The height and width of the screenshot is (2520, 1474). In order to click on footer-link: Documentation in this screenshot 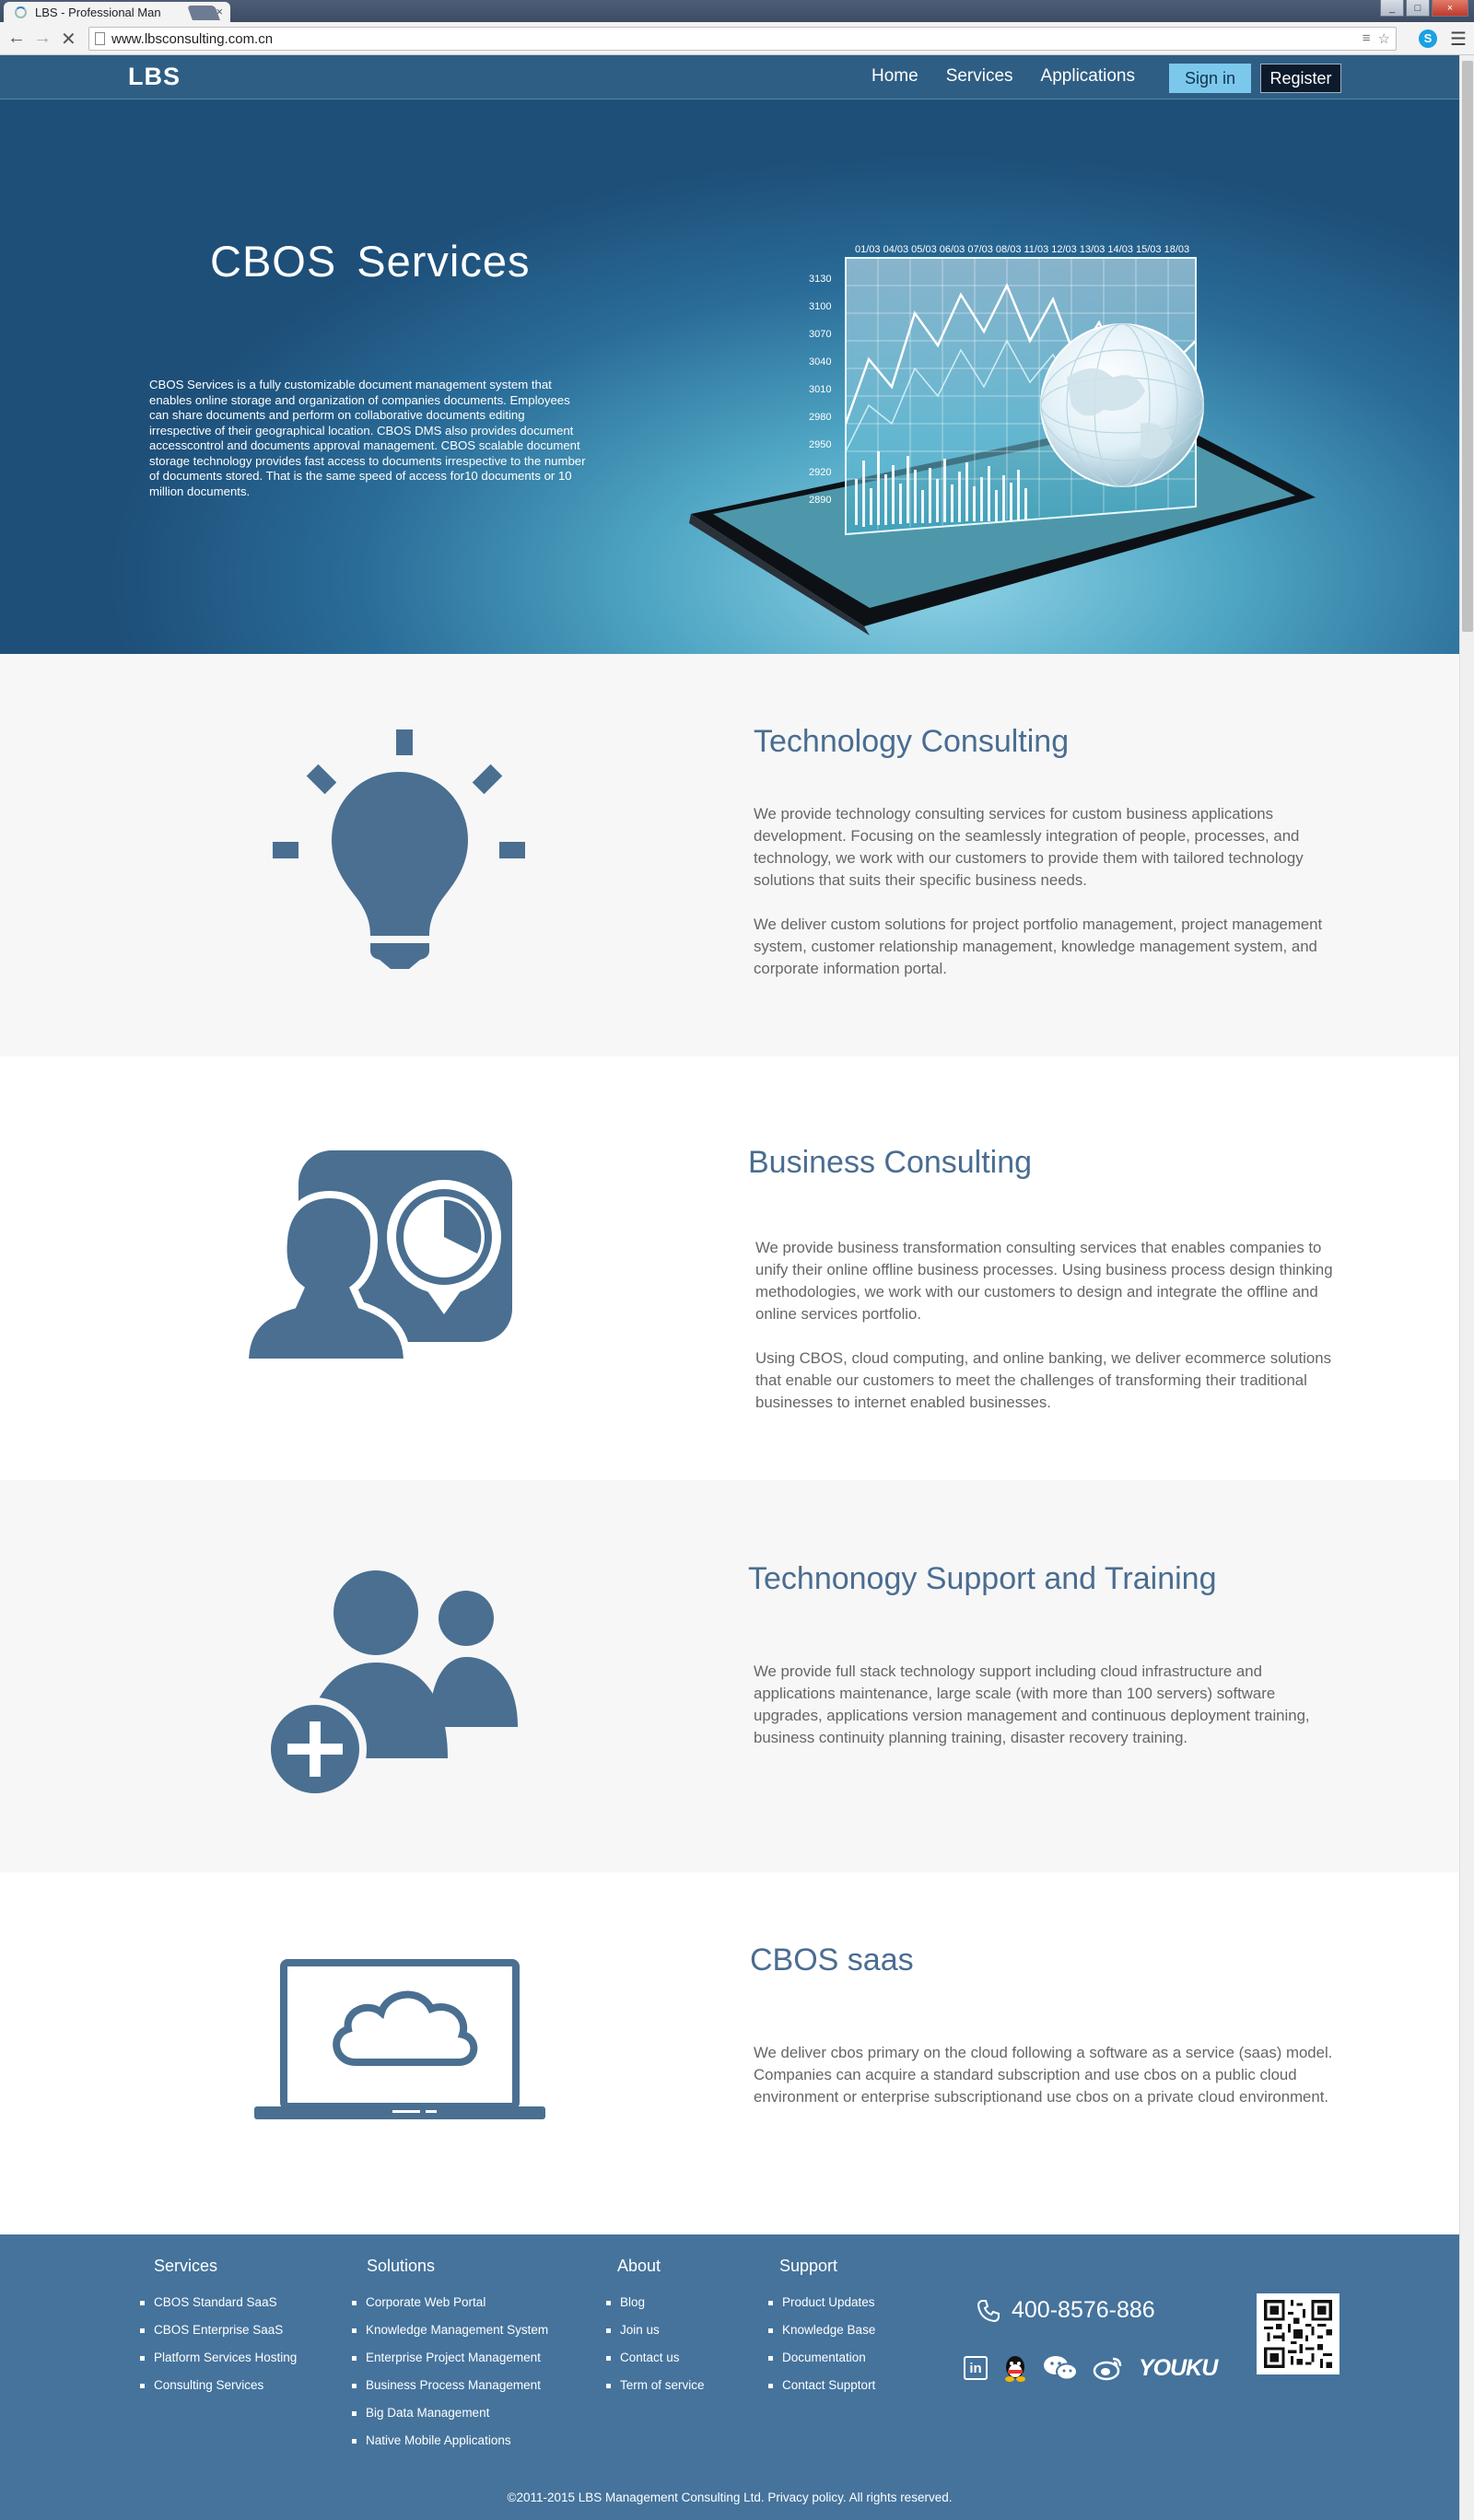, I will do `click(821, 2364)`.